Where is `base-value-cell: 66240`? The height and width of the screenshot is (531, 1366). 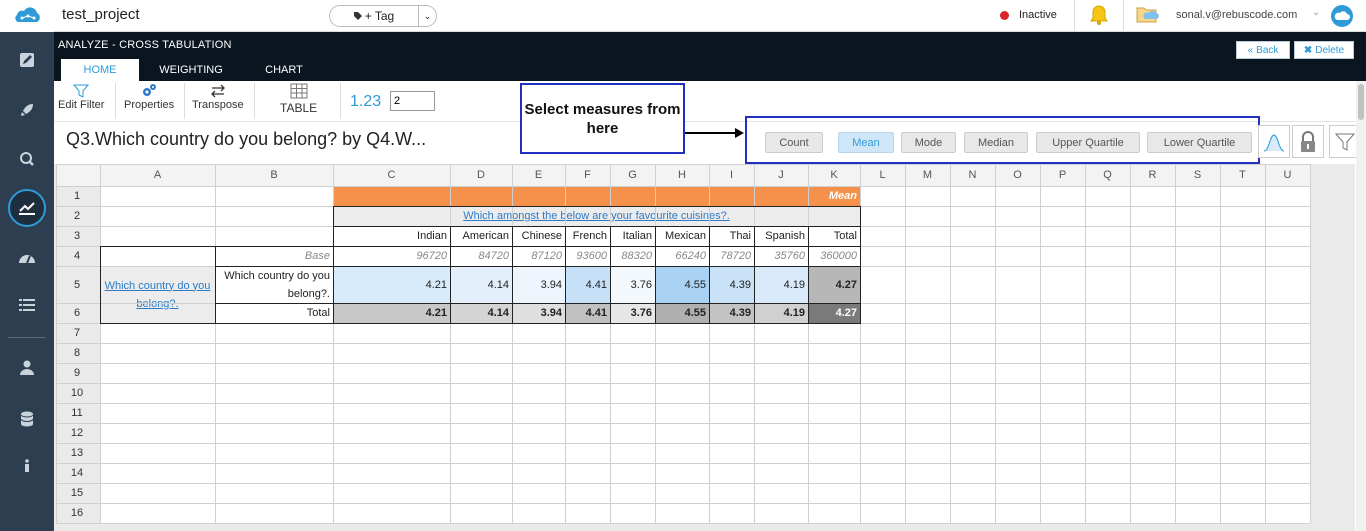
base-value-cell: 66240 is located at coordinates (690, 256).